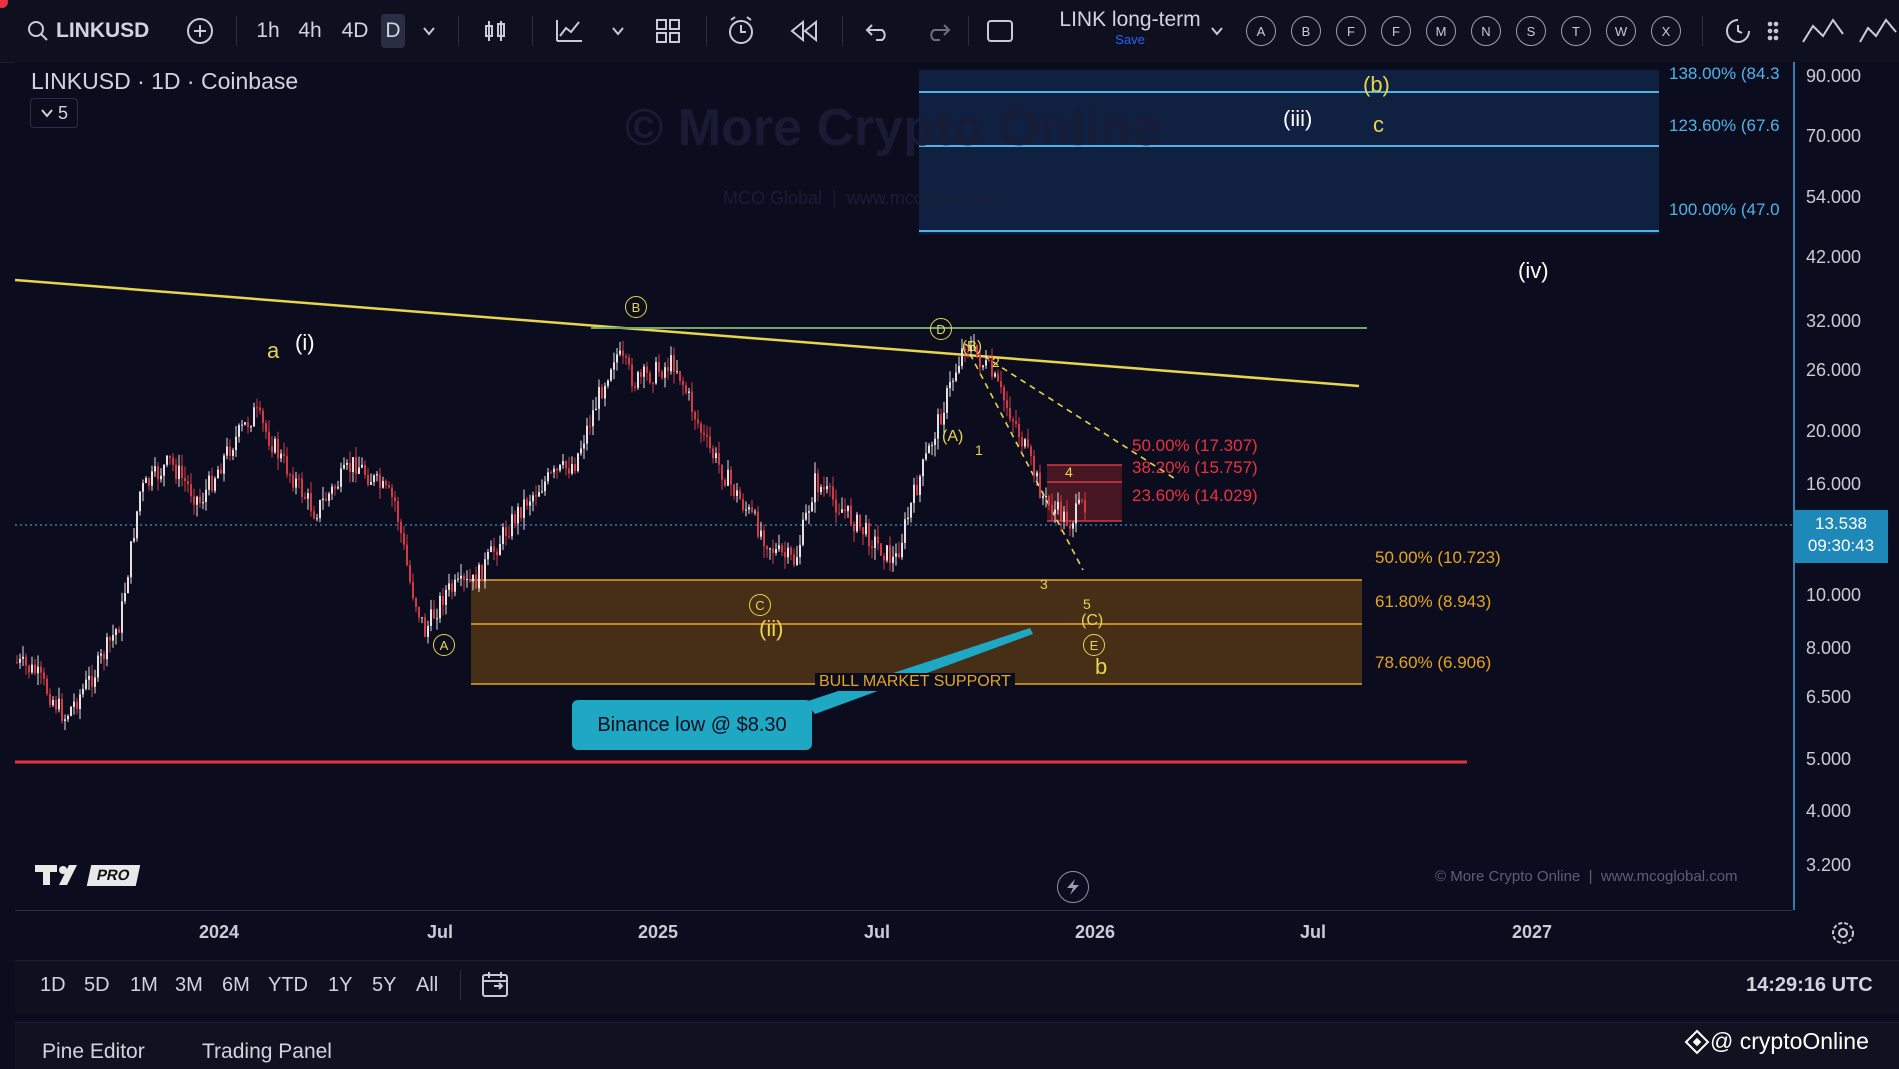 Image resolution: width=1899 pixels, height=1069 pixels. I want to click on fib-label-138: 138.00% (84.3, so click(1724, 73).